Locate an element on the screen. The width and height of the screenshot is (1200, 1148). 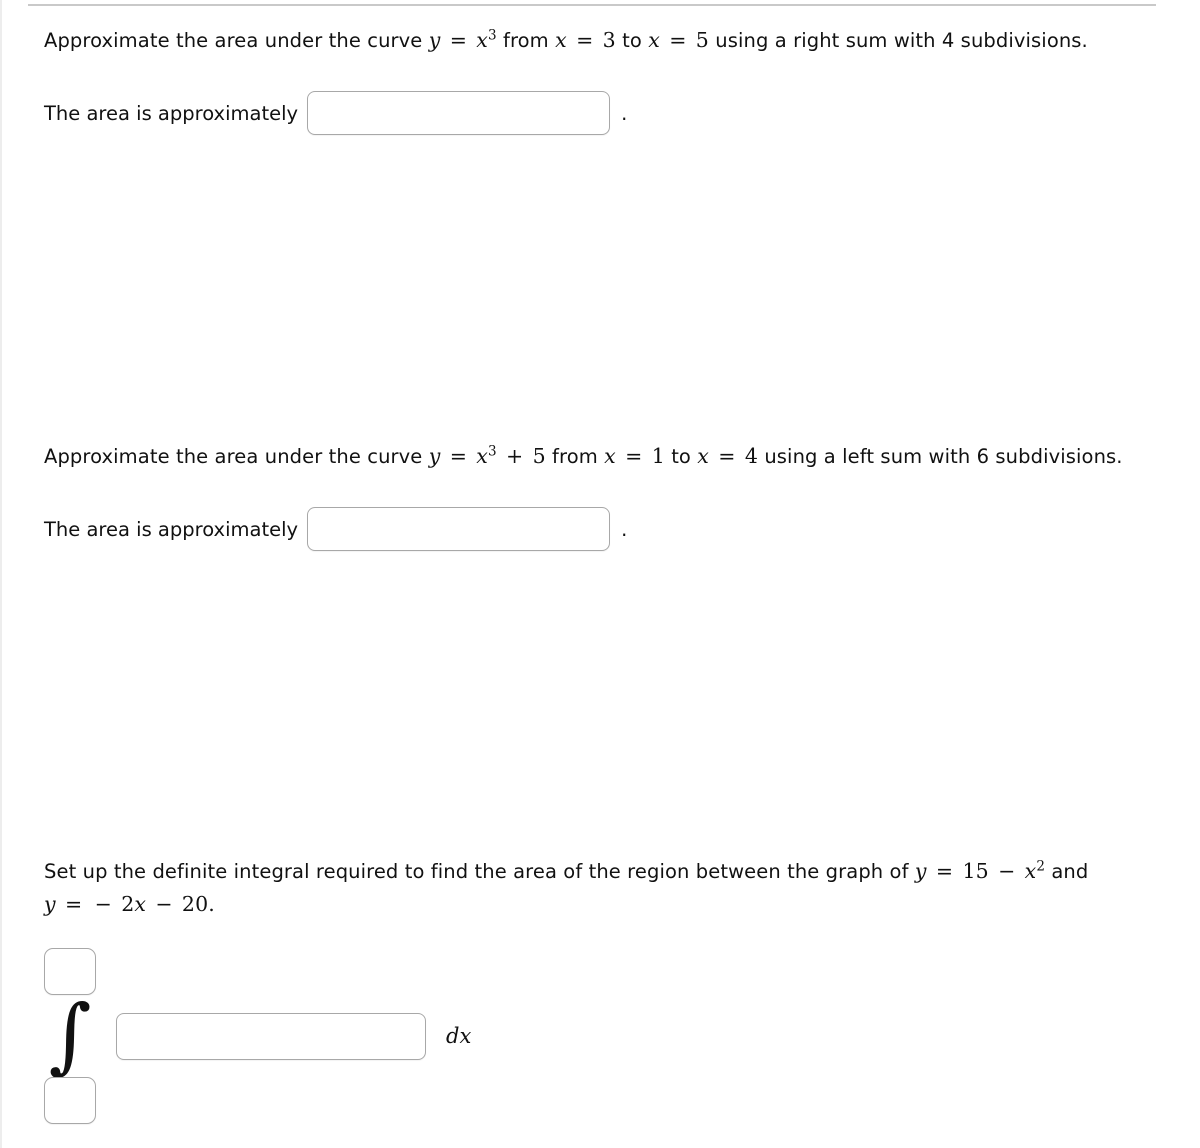
q3-curve1-variable: y is located at coordinates (920, 871).